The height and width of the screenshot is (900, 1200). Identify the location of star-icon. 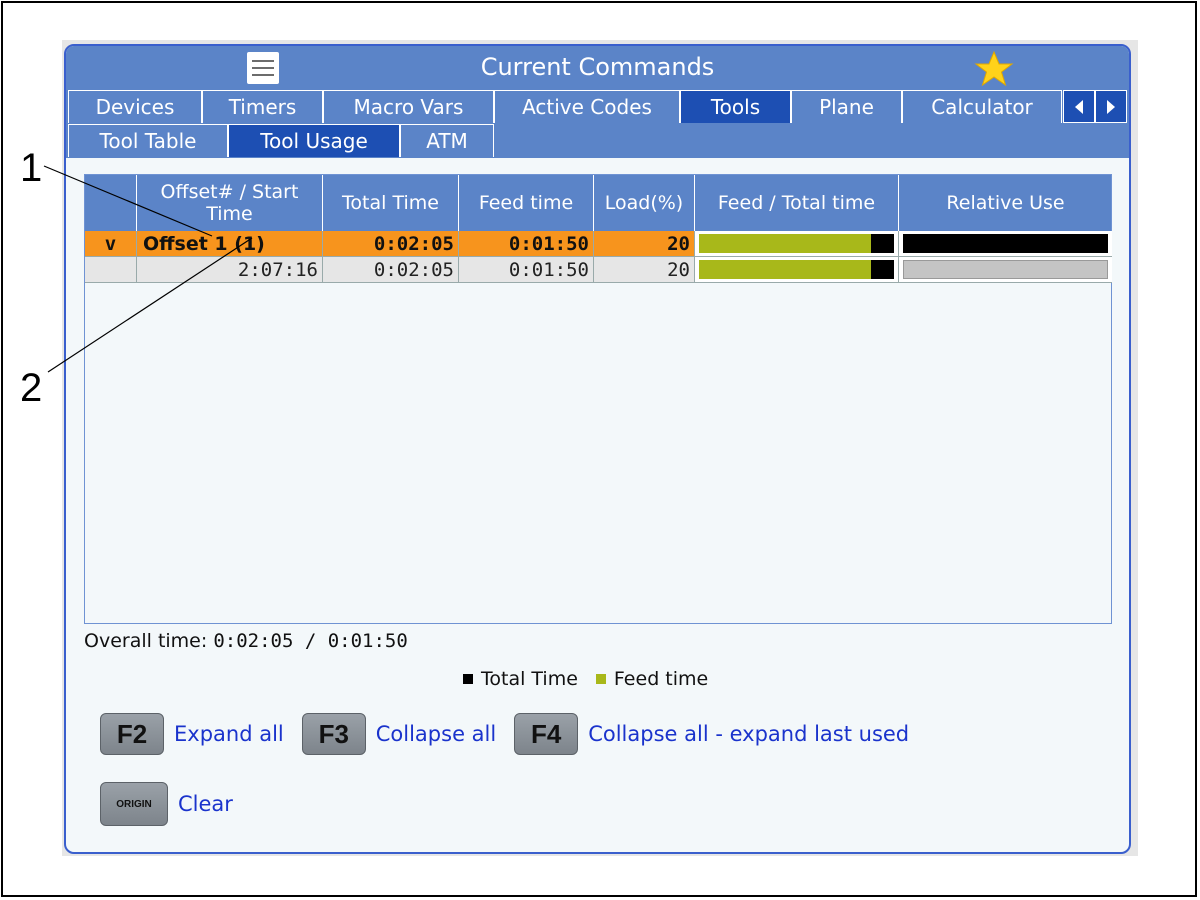
(994, 69).